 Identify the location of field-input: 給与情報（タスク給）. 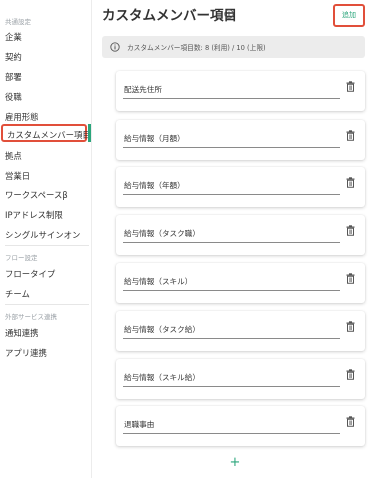
(162, 329).